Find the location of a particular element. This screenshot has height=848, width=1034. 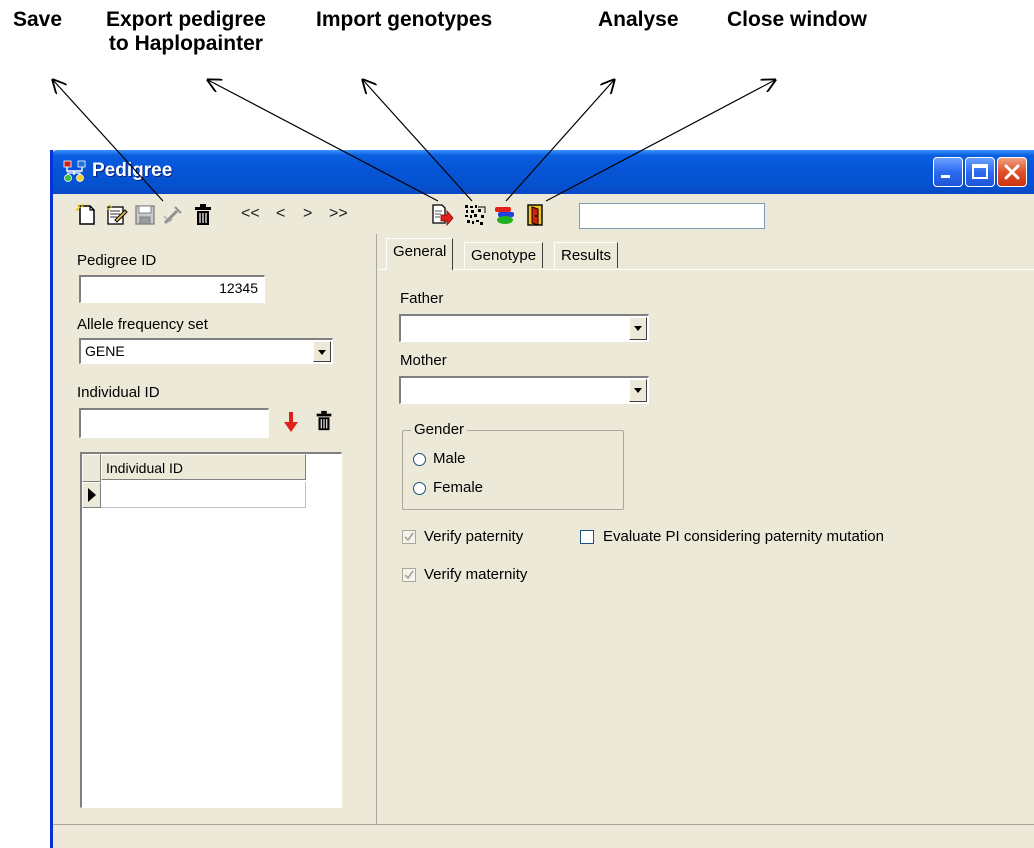

close-icon is located at coordinates (1012, 172).